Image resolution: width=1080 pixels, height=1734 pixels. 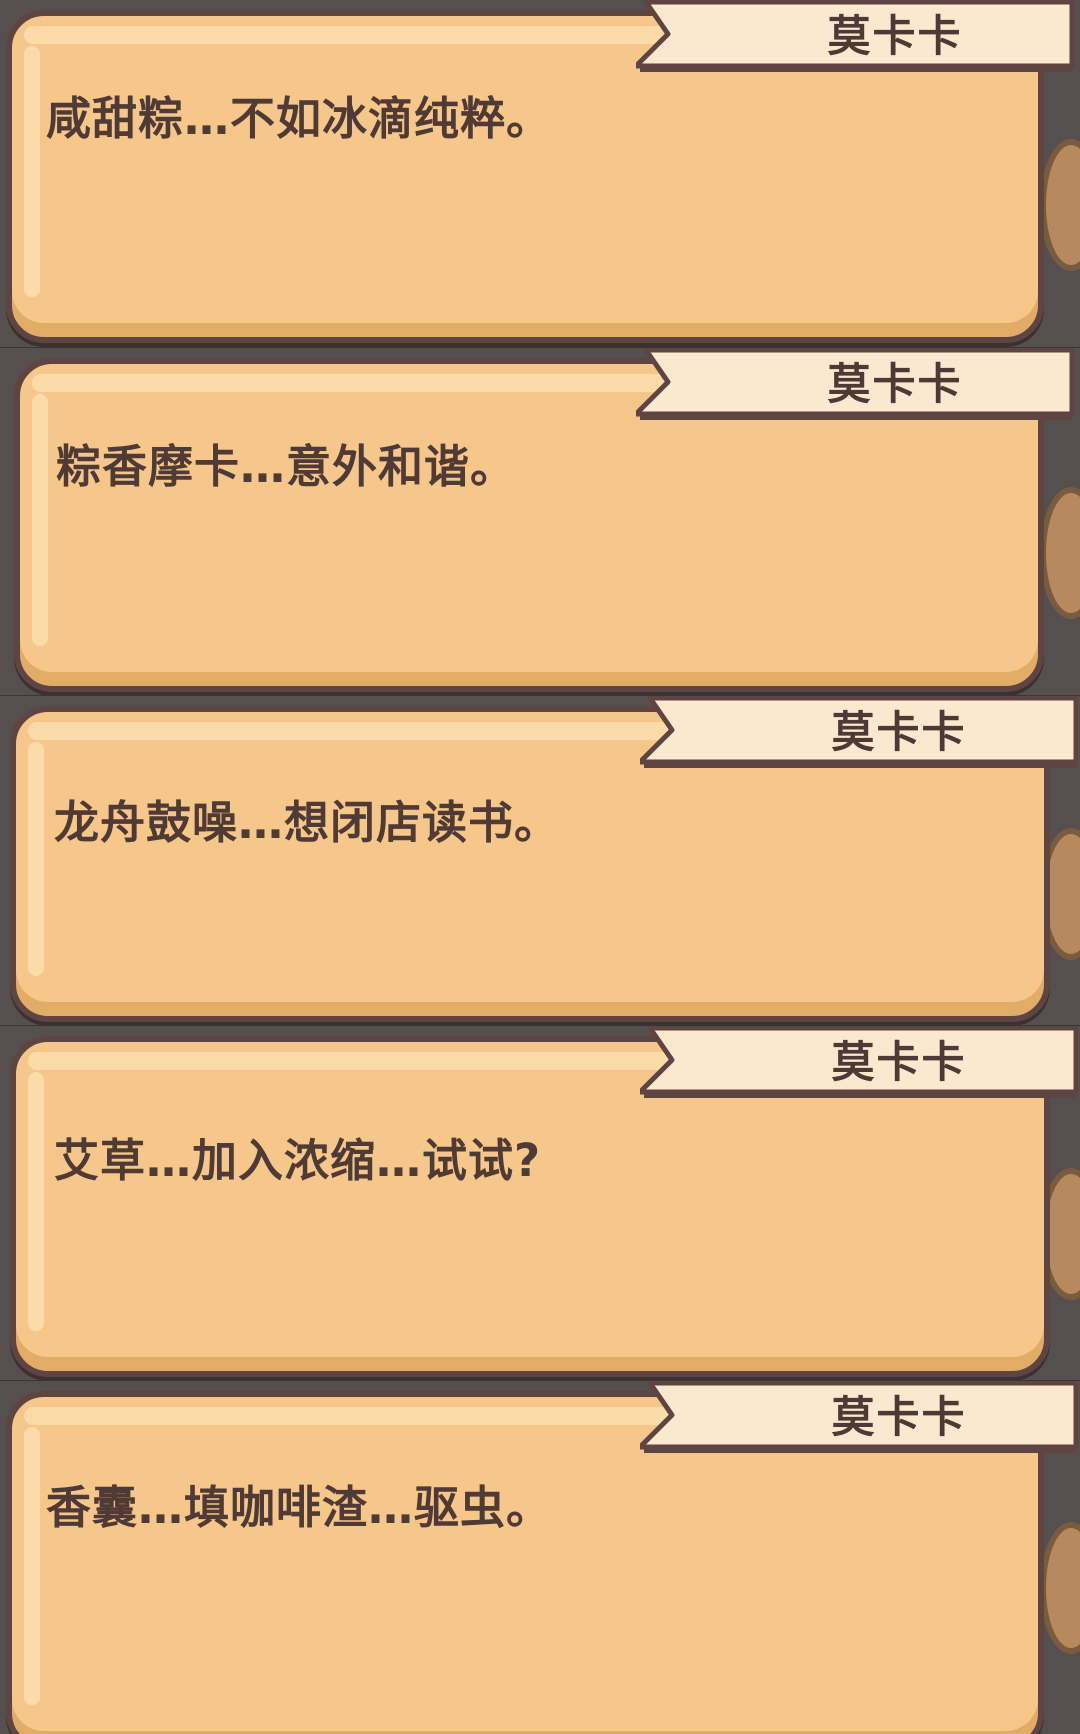 I want to click on dialog-text: 龙舟鼓噪…想闭店读书。, so click(x=307, y=822).